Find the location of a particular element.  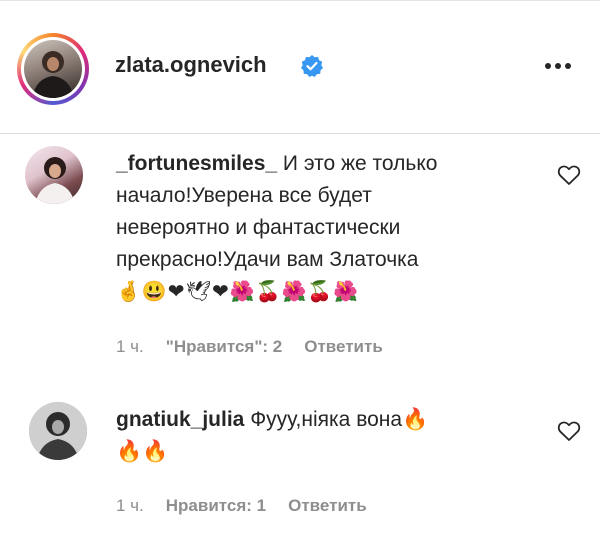

comment-meta: 1 ч. Нравится: 1 Ответить is located at coordinates (252, 506).